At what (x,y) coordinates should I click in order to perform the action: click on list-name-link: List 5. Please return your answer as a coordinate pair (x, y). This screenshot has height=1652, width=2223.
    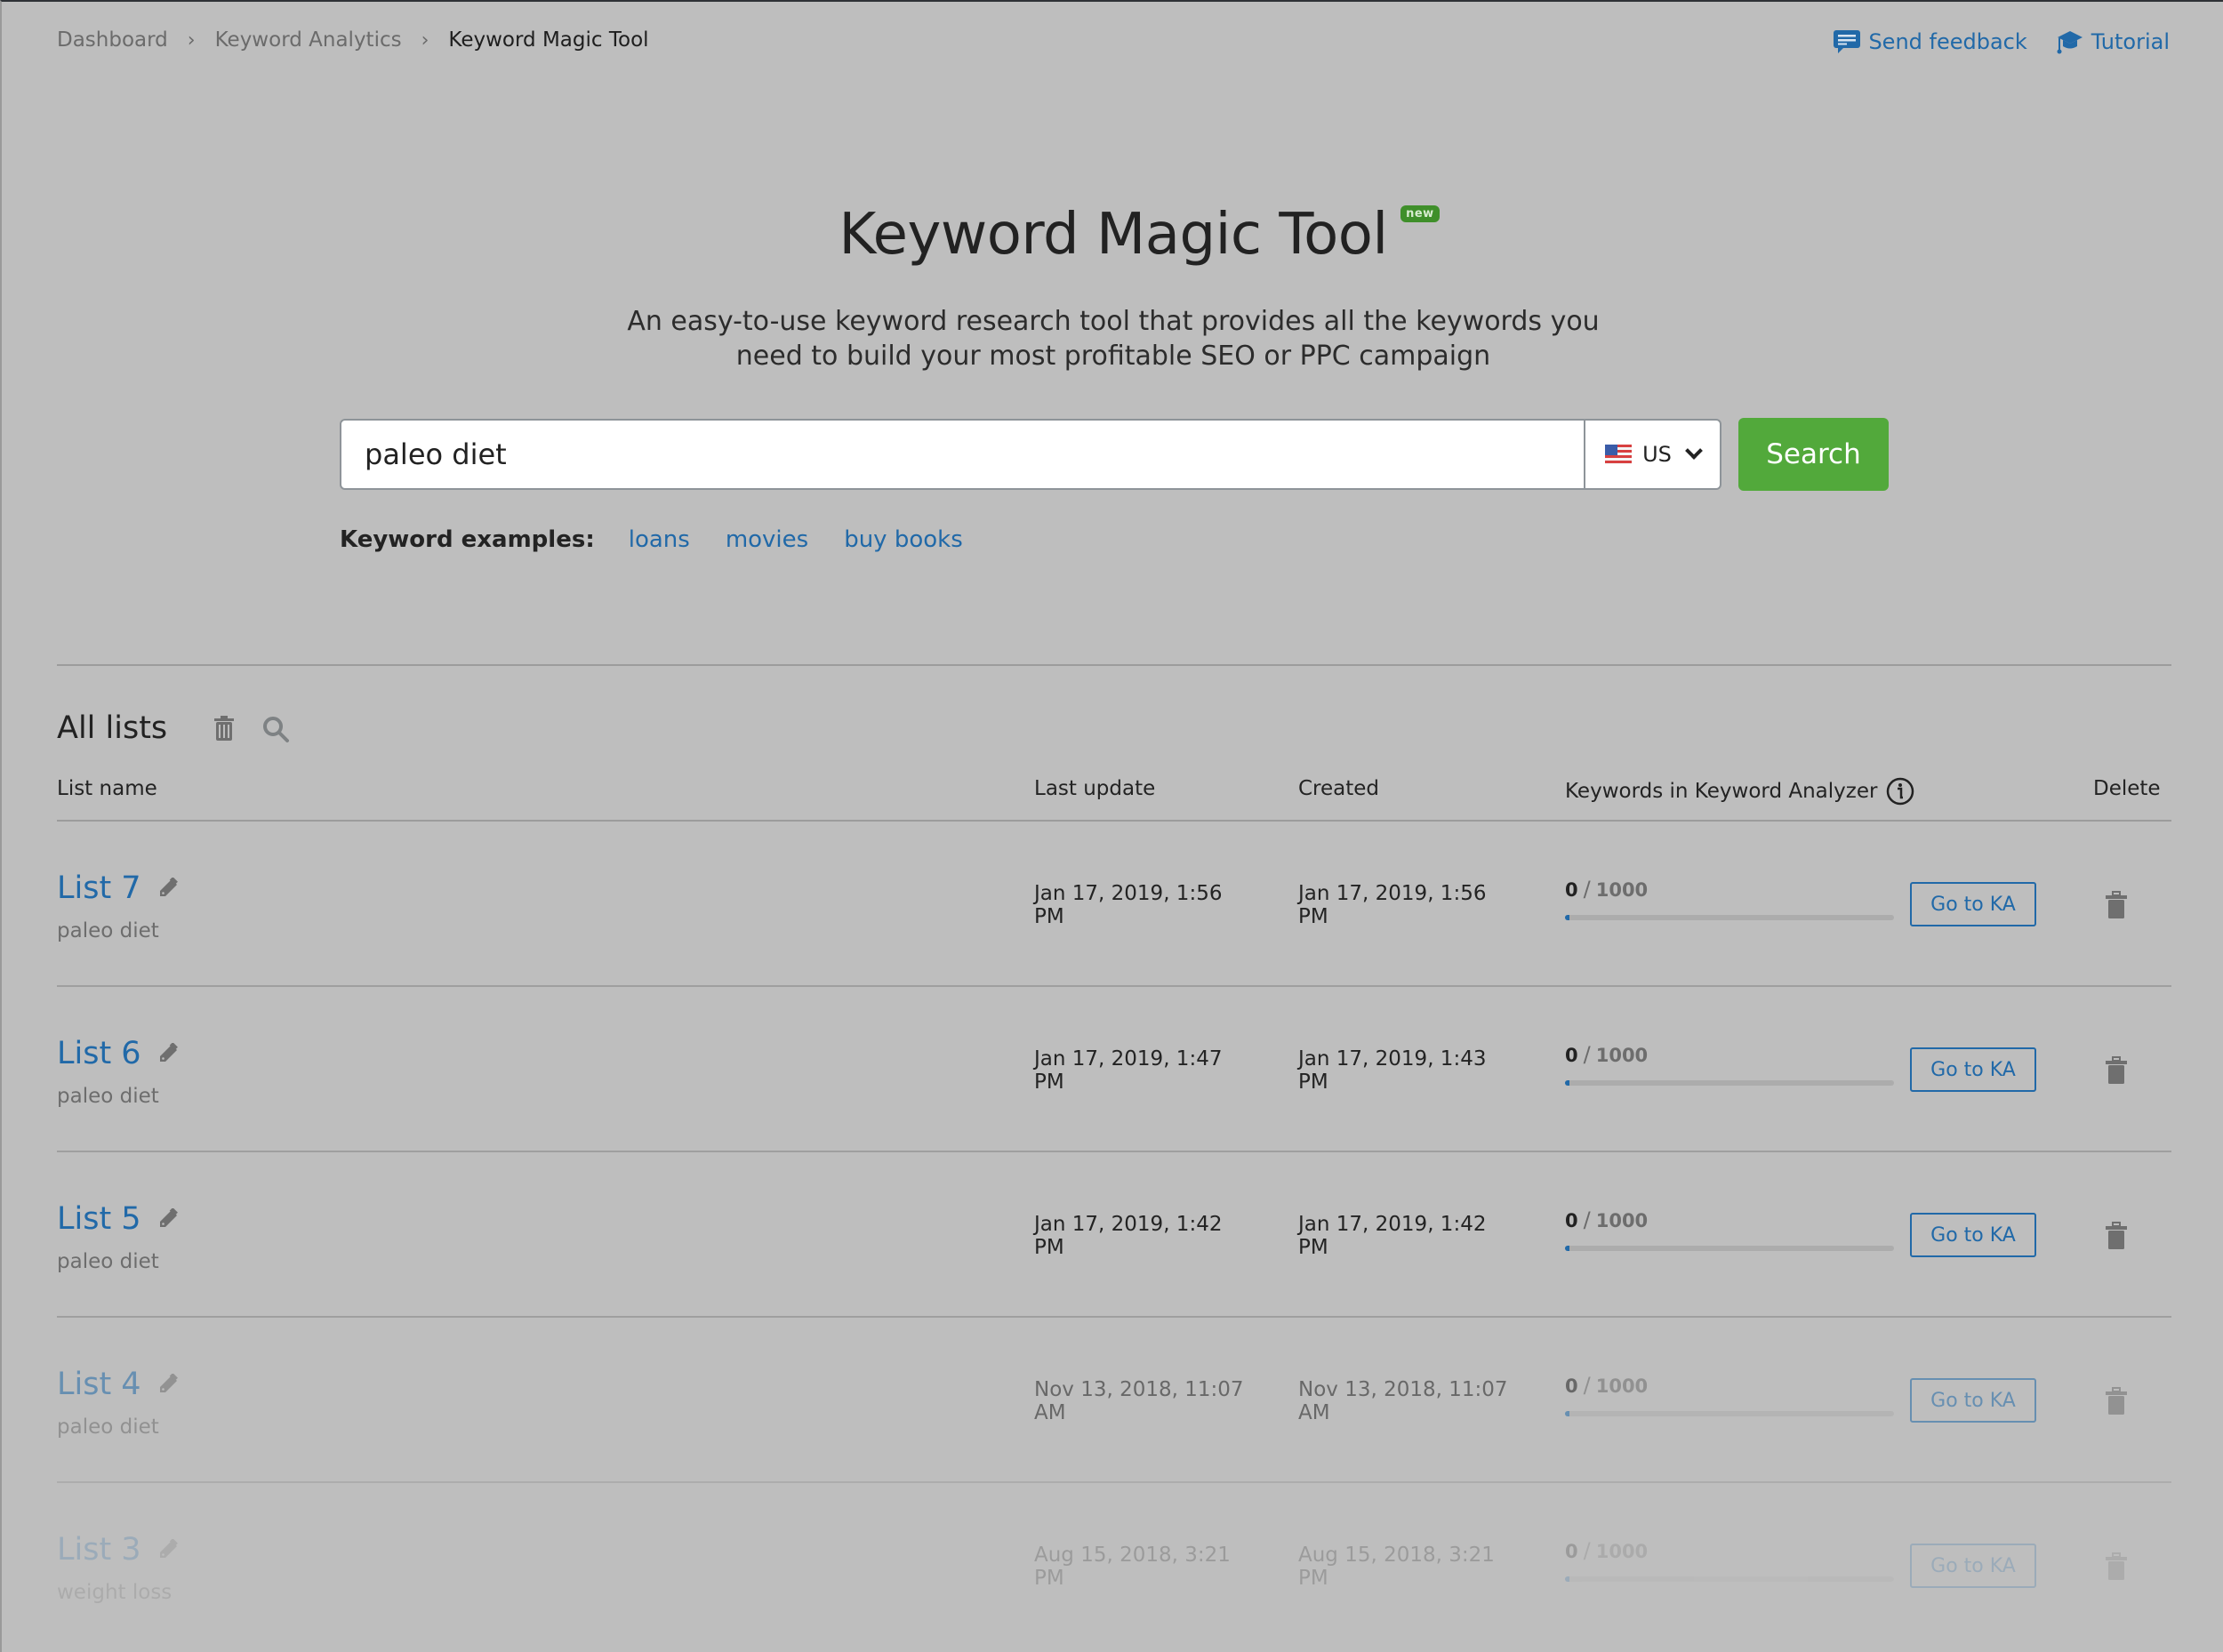
    Looking at the image, I should click on (118, 1219).